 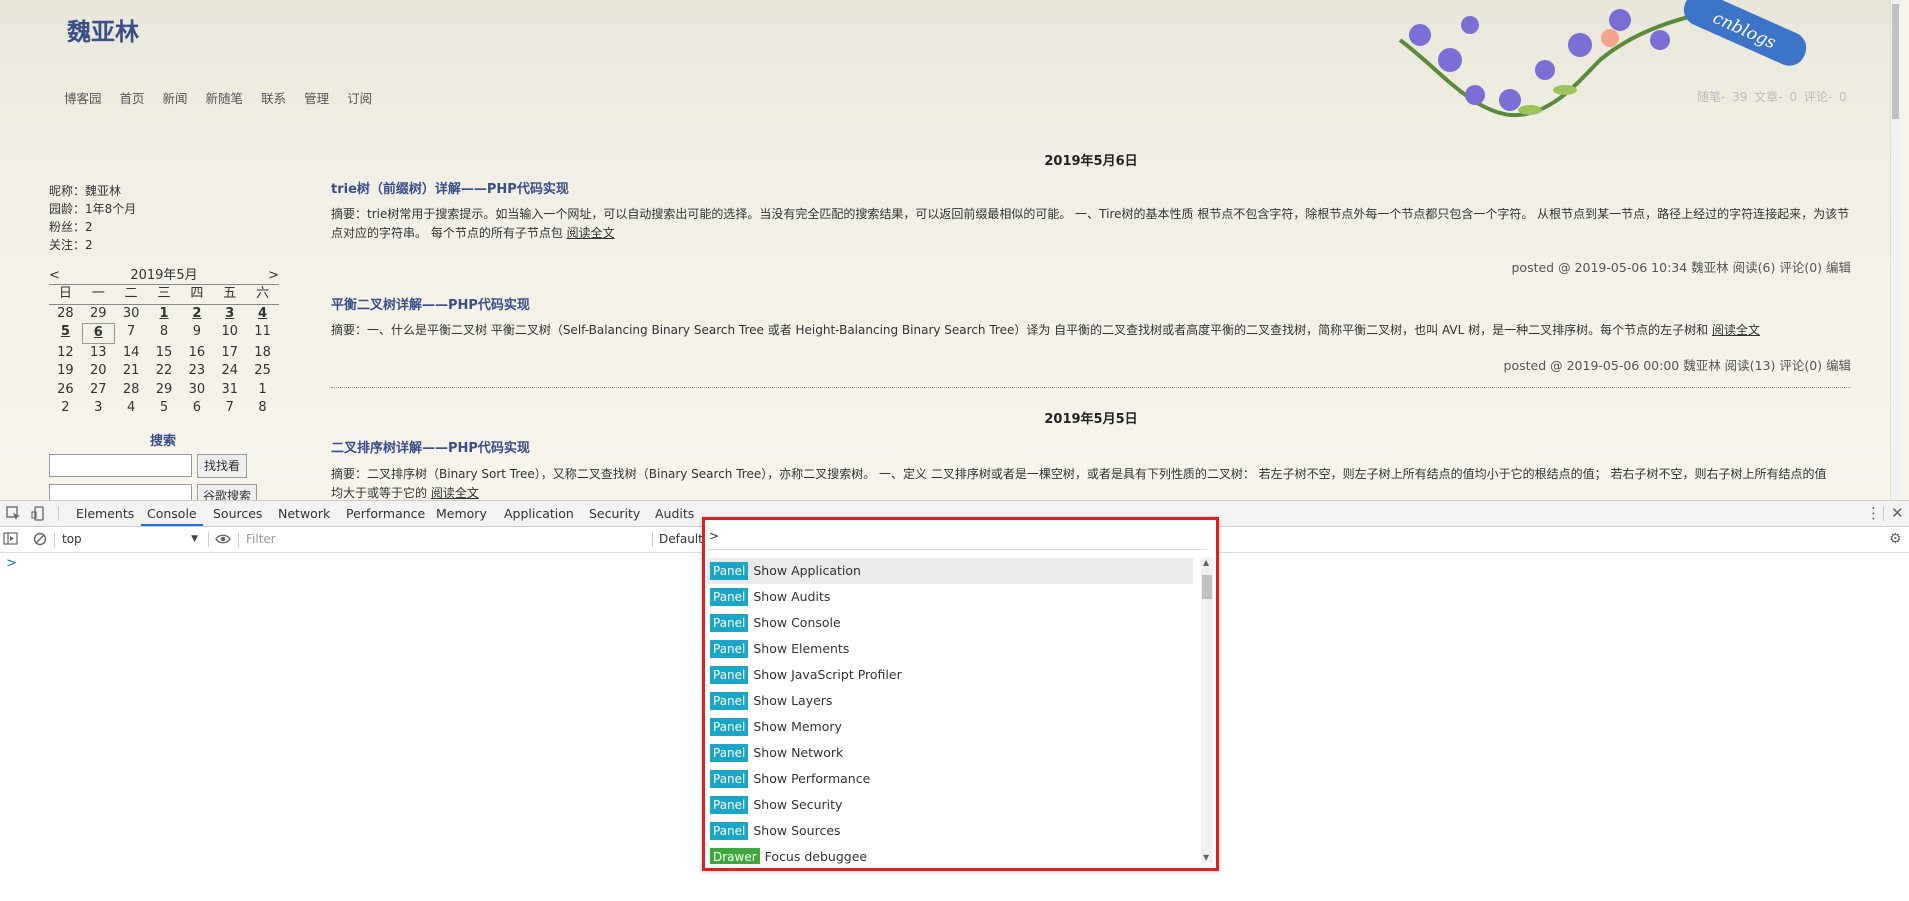 What do you see at coordinates (812, 778) in the screenshot?
I see `command-label: Show Performance` at bounding box center [812, 778].